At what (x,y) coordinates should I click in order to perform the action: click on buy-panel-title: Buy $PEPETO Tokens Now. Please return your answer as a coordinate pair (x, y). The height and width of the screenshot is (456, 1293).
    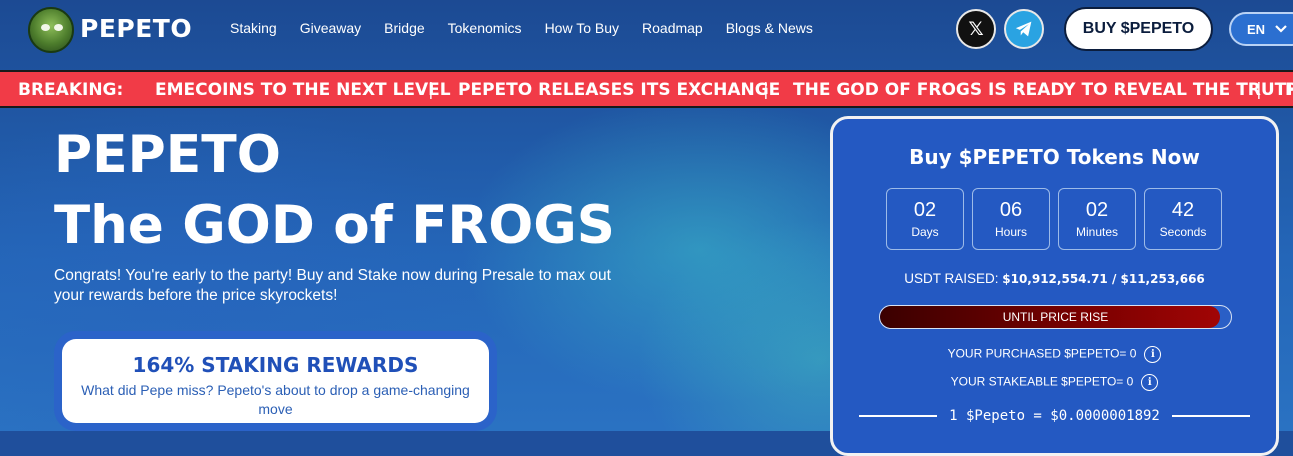
    Looking at the image, I should click on (1054, 157).